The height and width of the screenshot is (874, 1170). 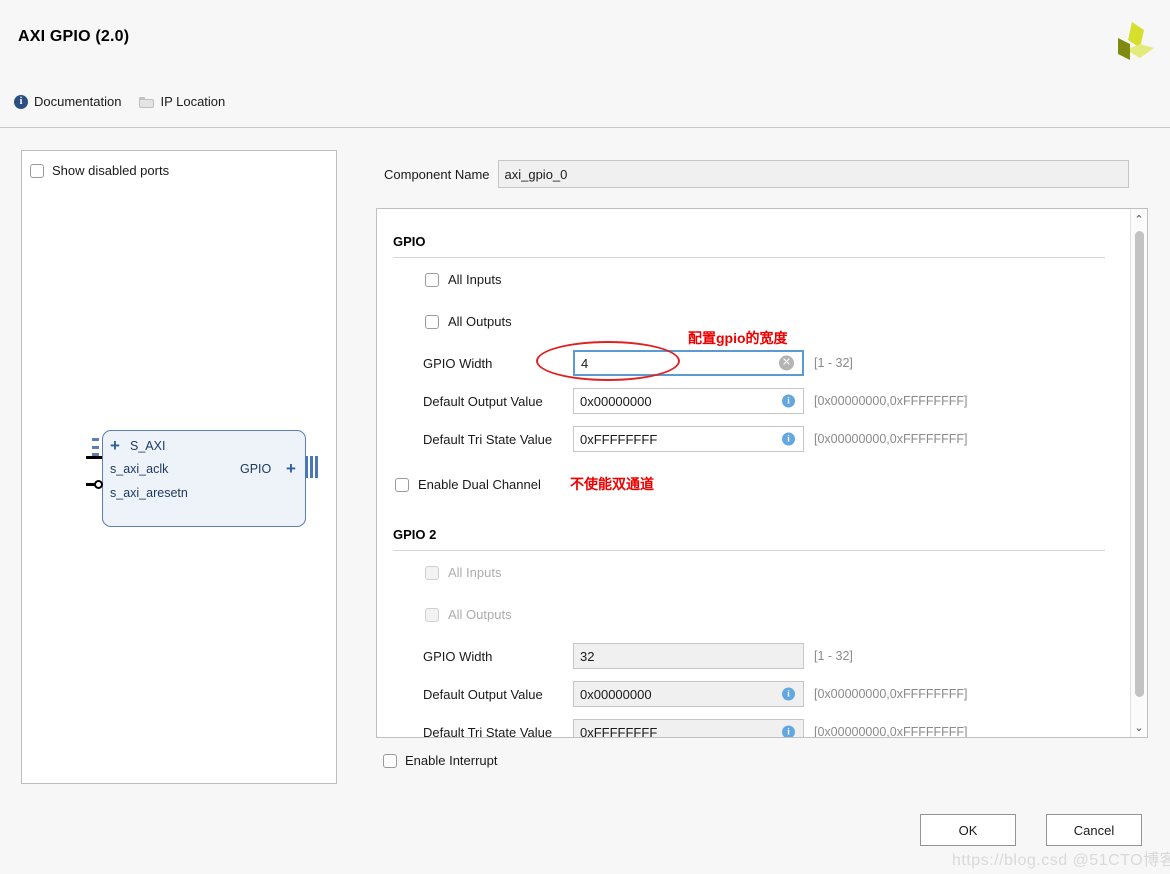 I want to click on gpio2-all-outputs-box, so click(x=432, y=614).